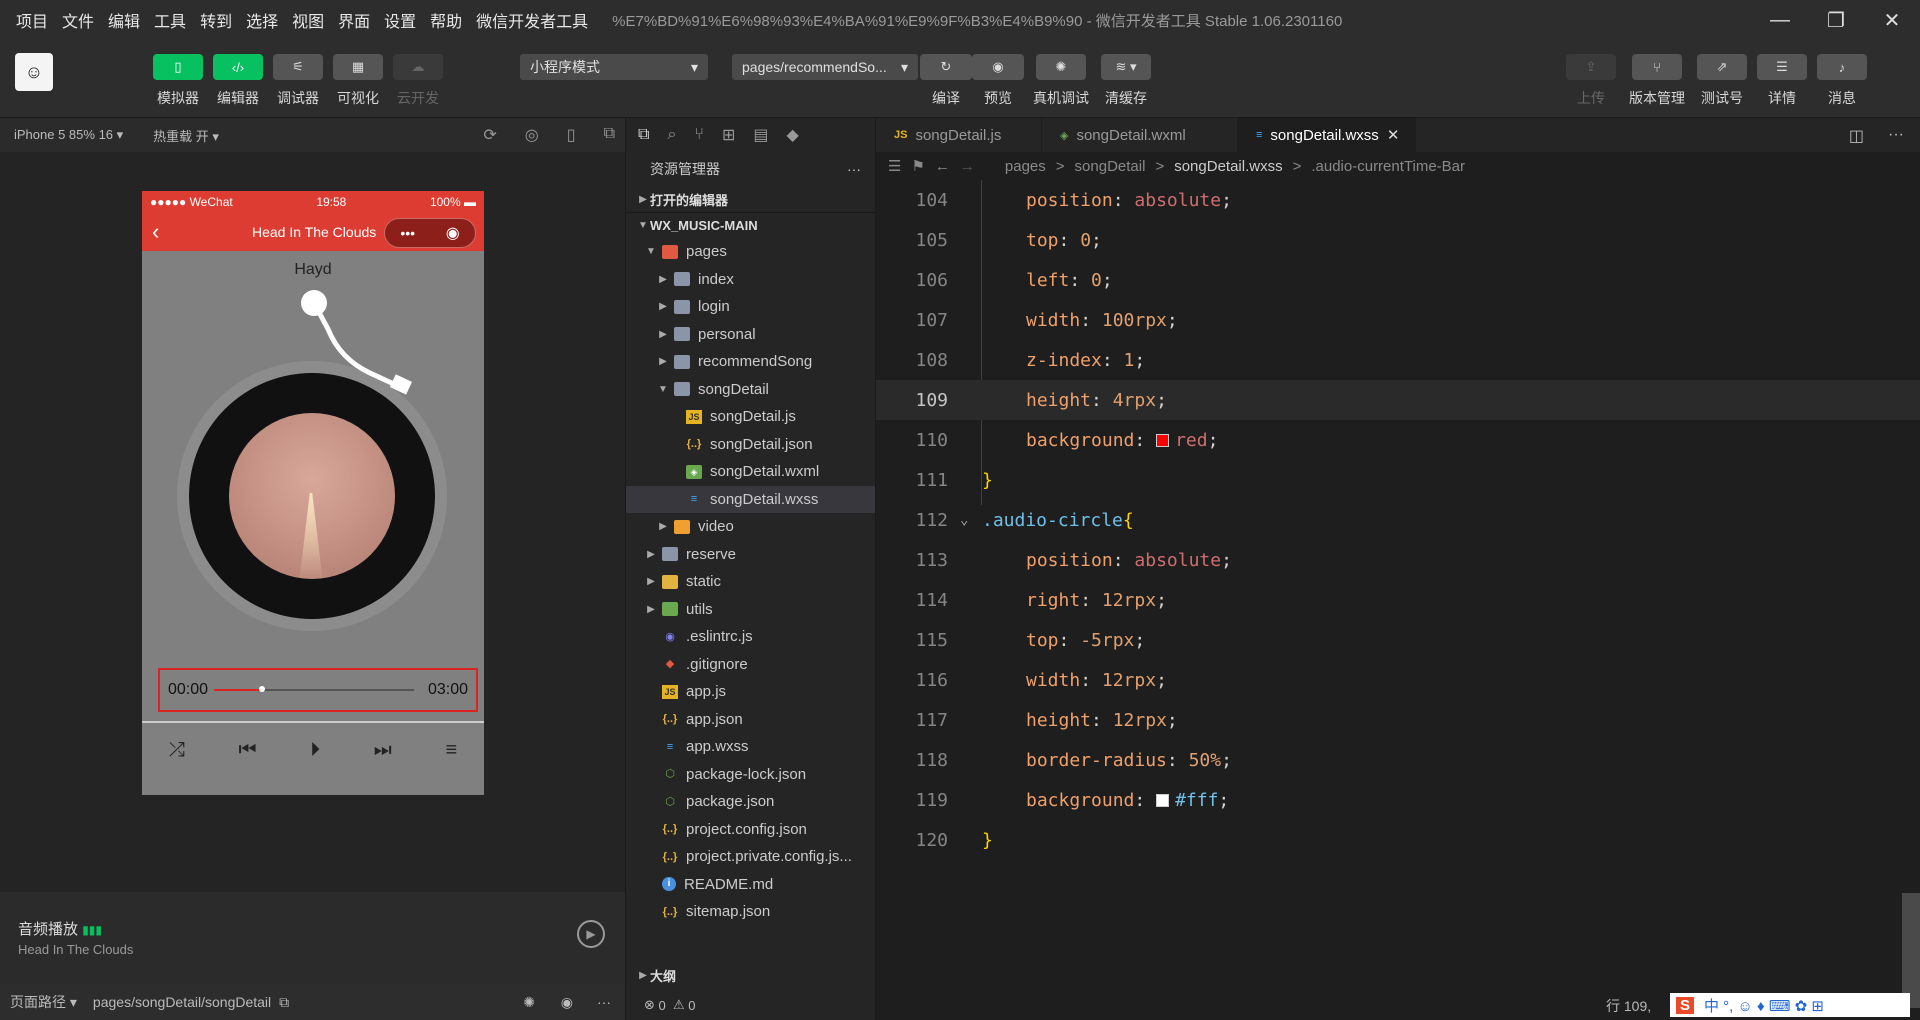 Image resolution: width=1920 pixels, height=1020 pixels. I want to click on stop-icon: ◎, so click(532, 135).